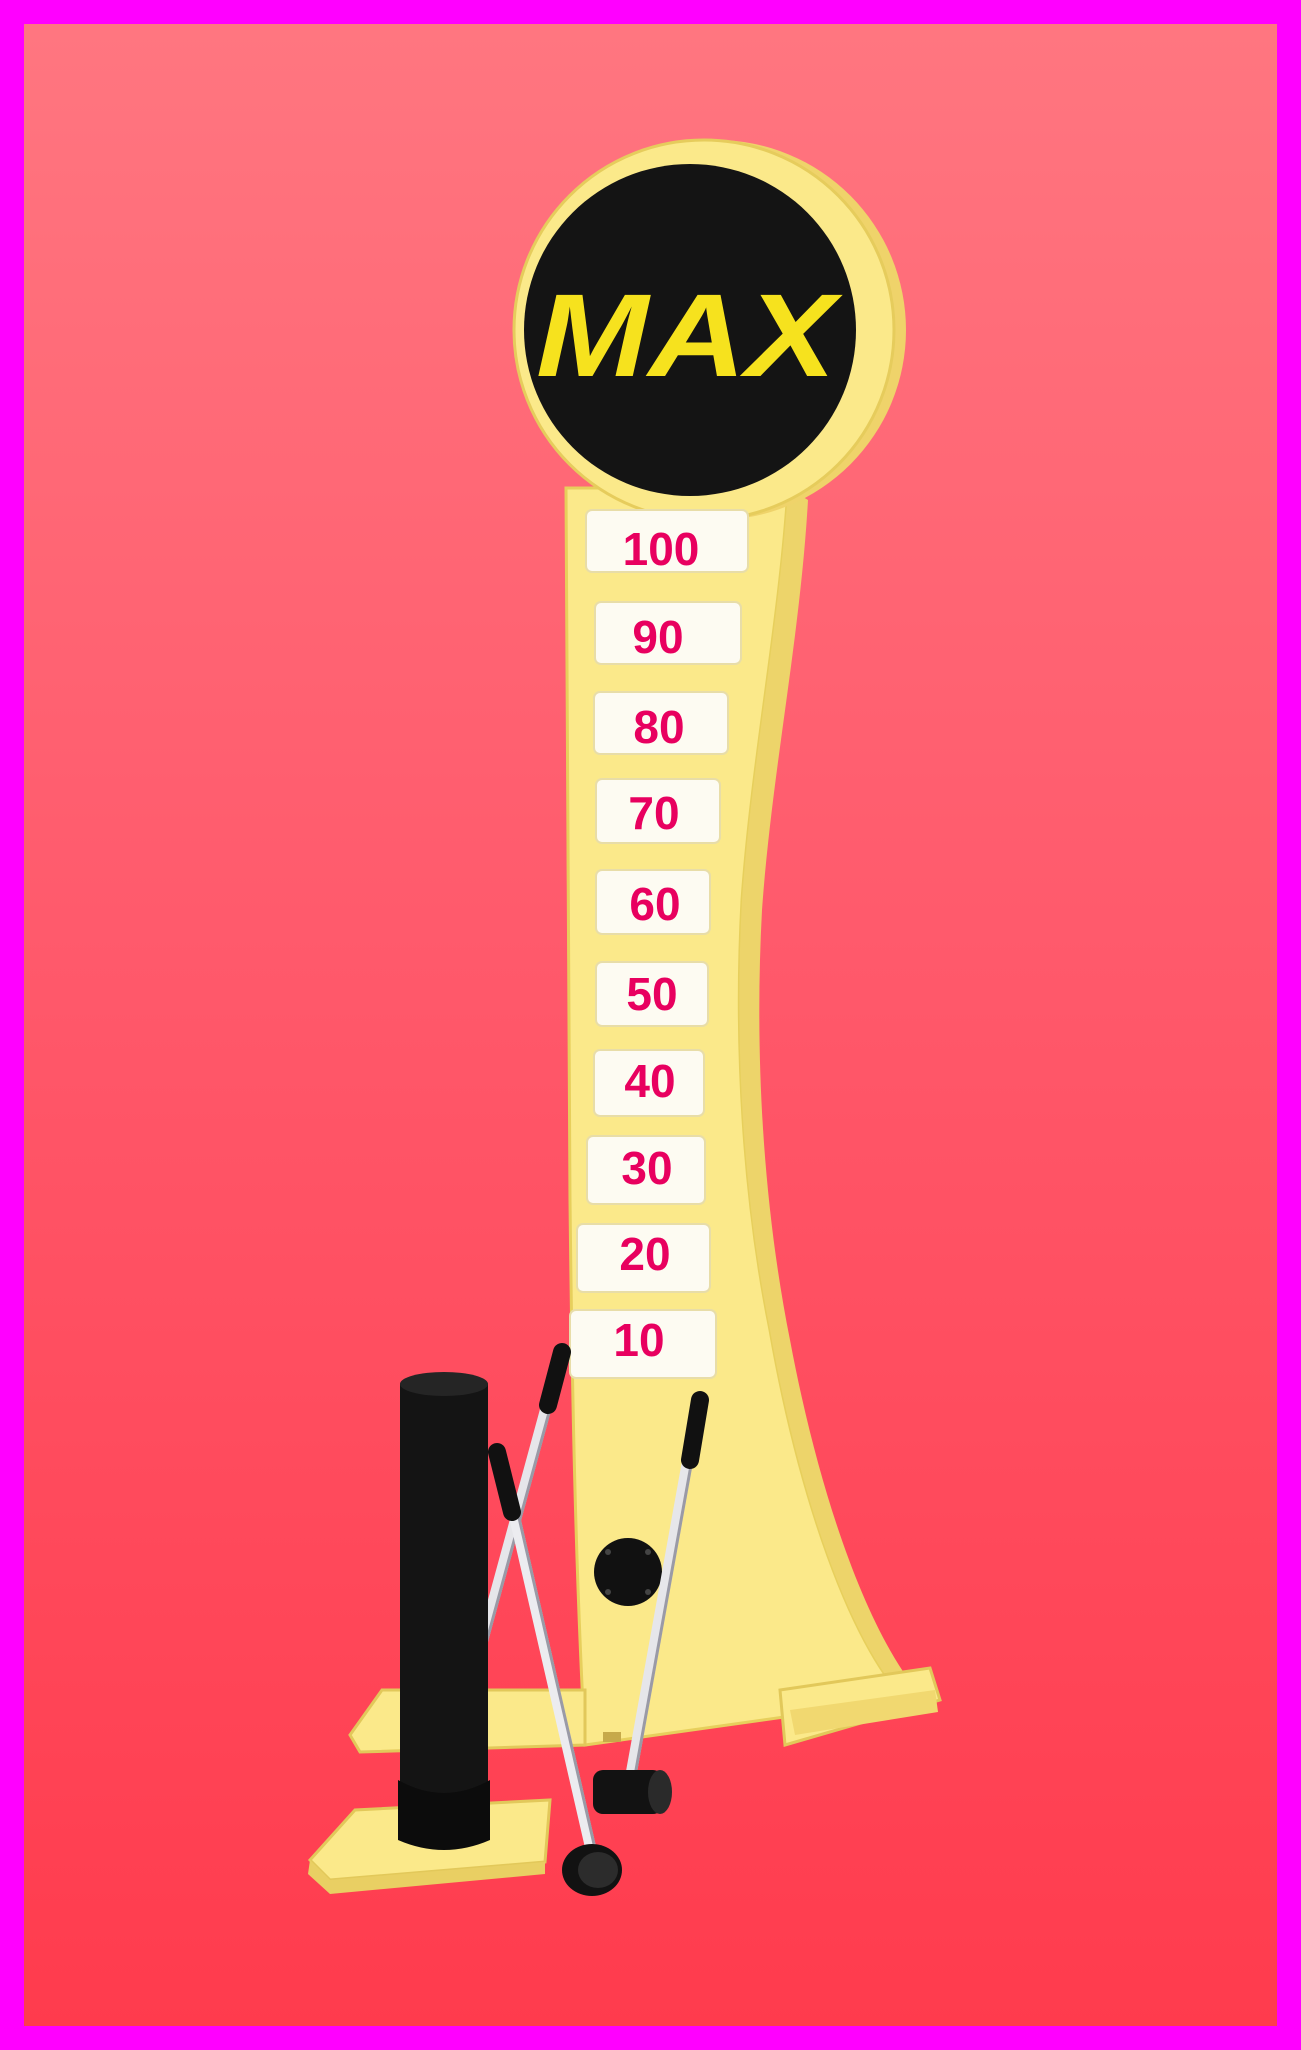  What do you see at coordinates (657, 637) in the screenshot?
I see `score-label: 90` at bounding box center [657, 637].